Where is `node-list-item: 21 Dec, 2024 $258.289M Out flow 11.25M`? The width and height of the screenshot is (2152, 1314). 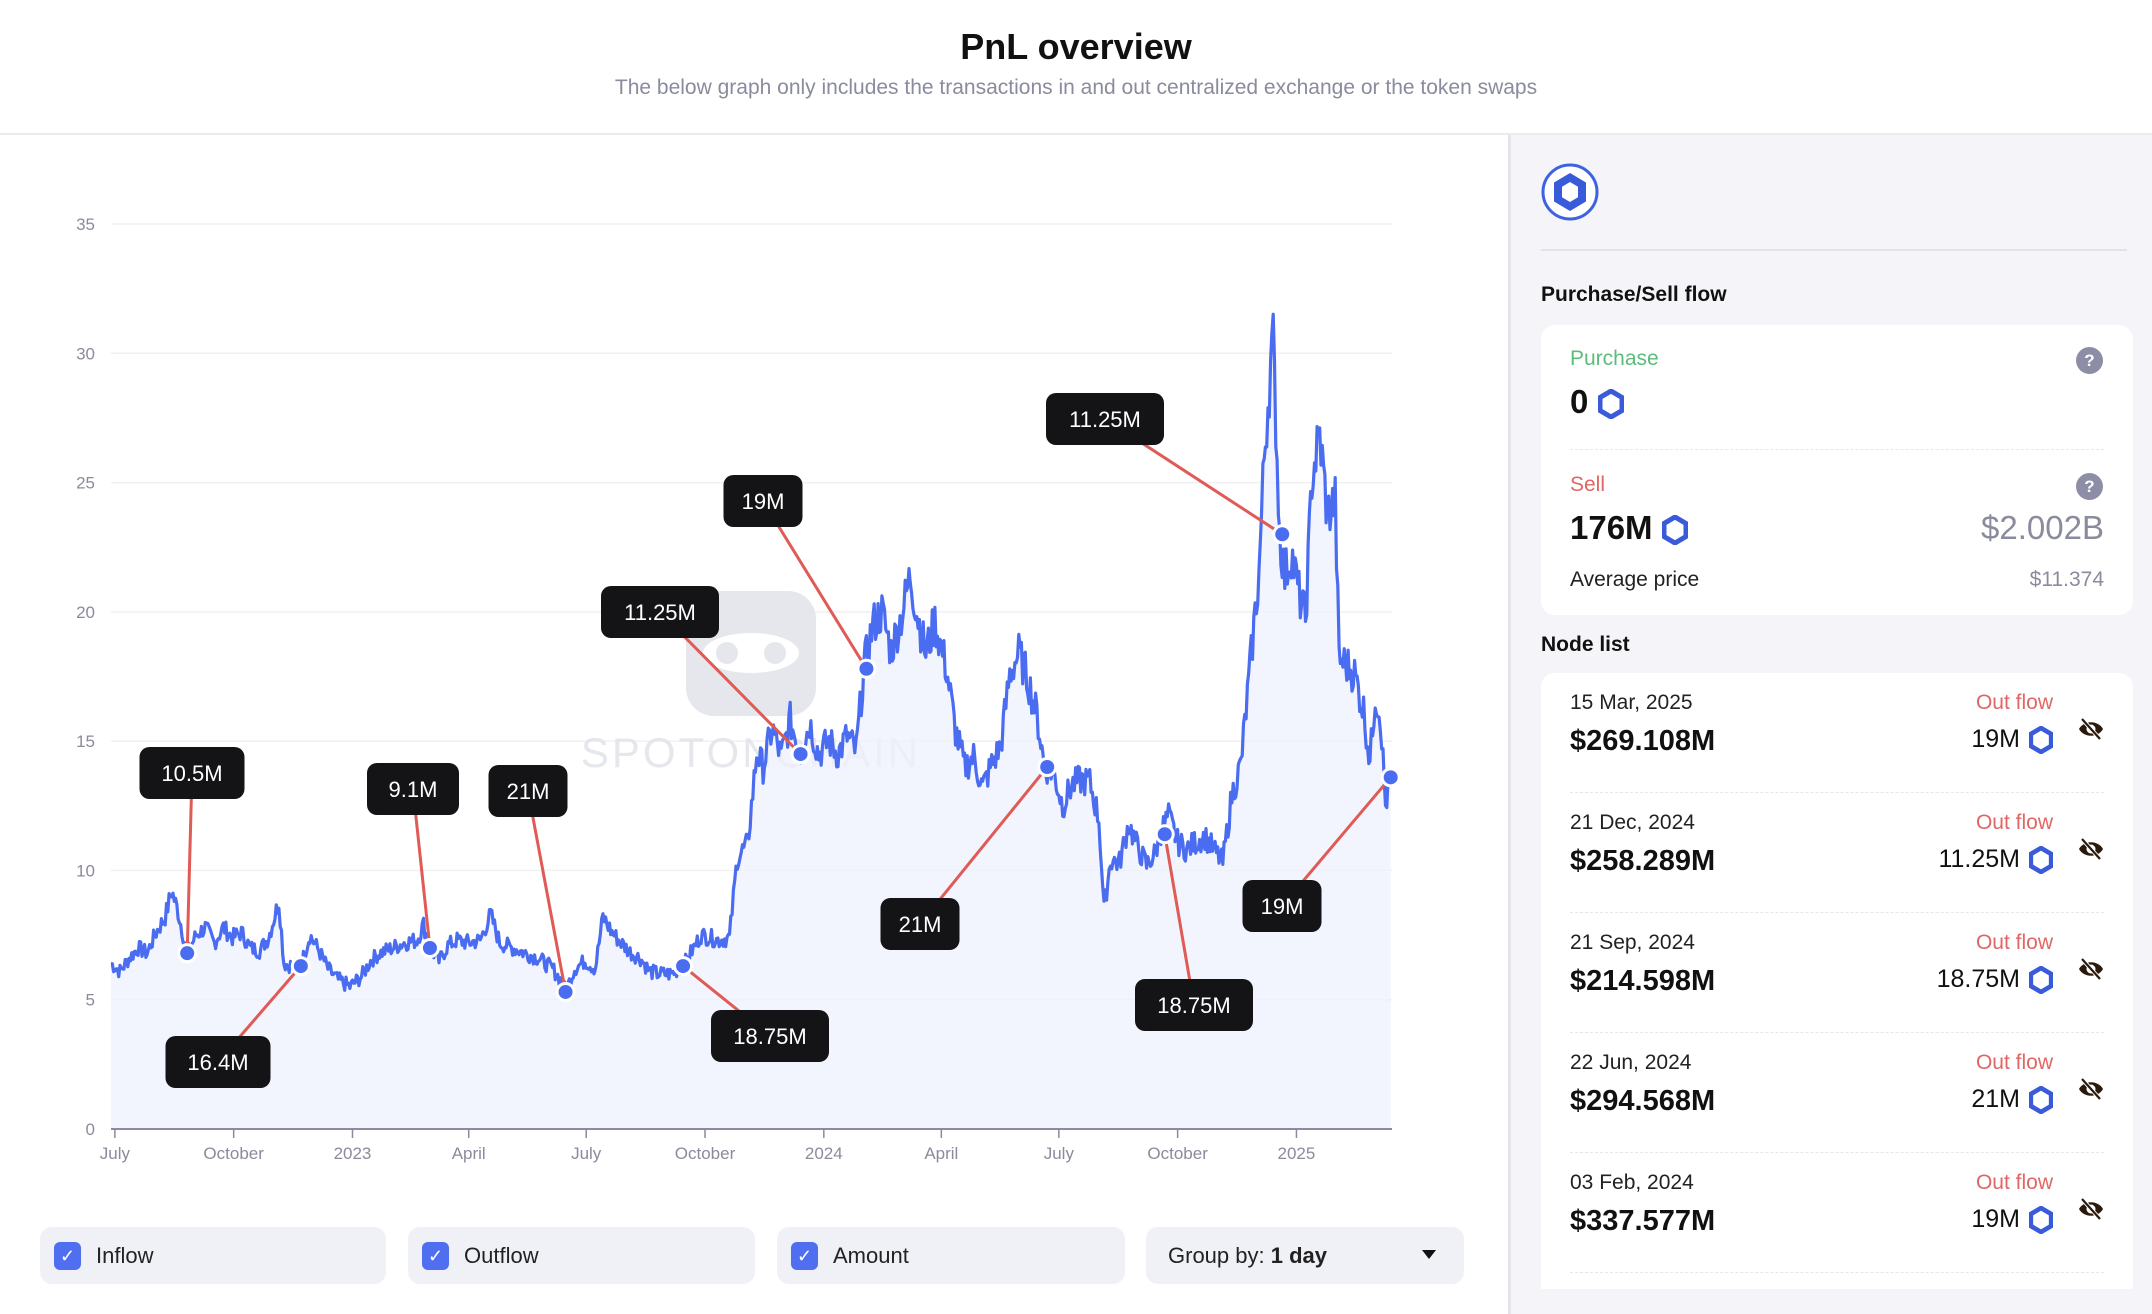 node-list-item: 21 Dec, 2024 $258.289M Out flow 11.25M is located at coordinates (1837, 853).